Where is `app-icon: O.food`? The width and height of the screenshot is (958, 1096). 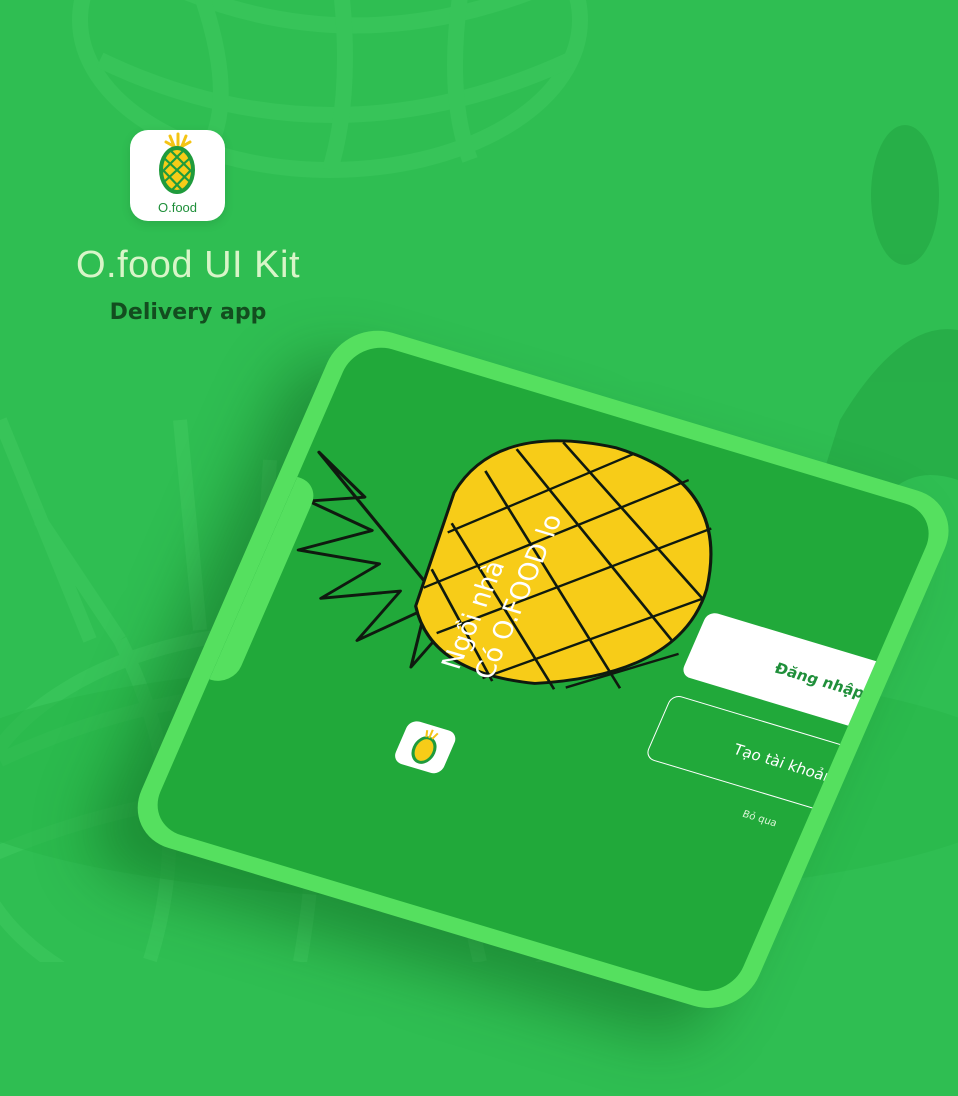
app-icon: O.food is located at coordinates (177, 175).